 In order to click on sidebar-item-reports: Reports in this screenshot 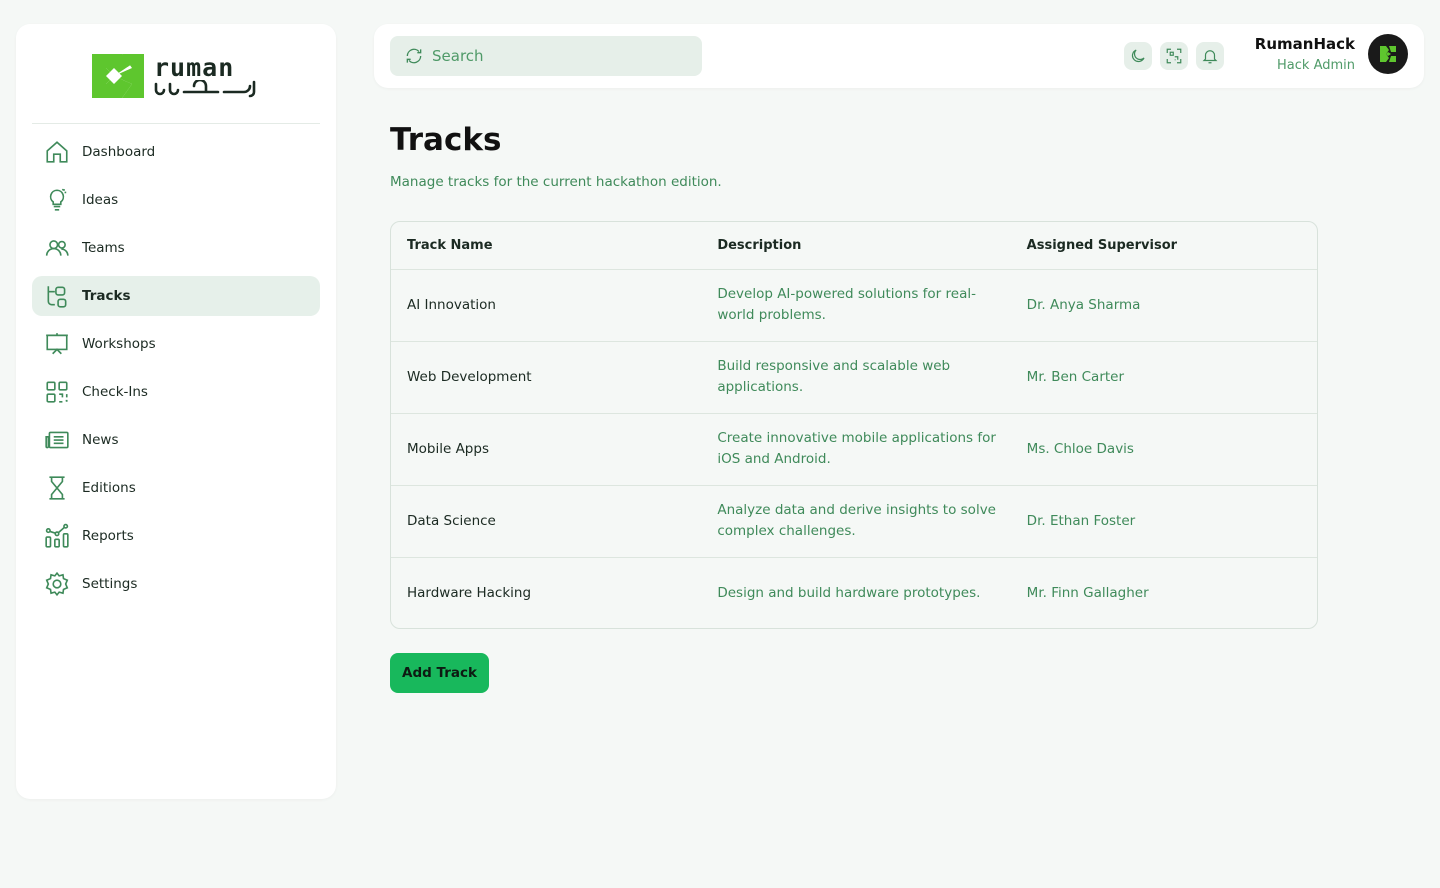, I will do `click(176, 536)`.